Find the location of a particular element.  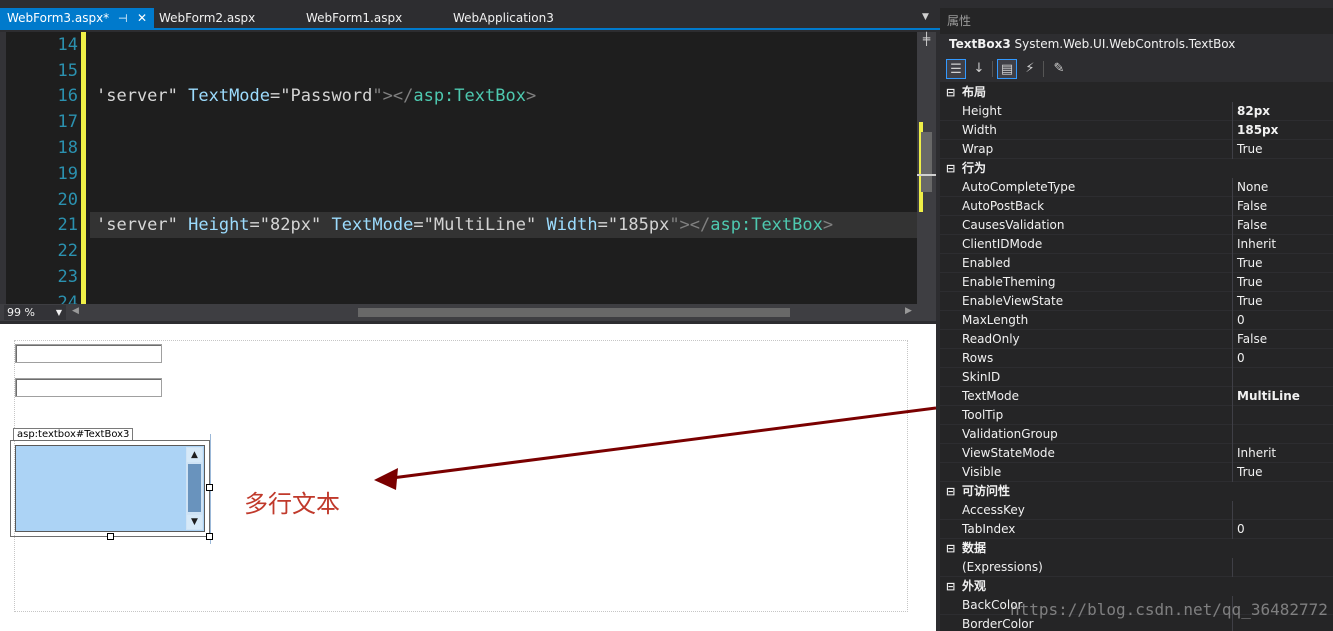

resize-handle-bottom is located at coordinates (110, 536).